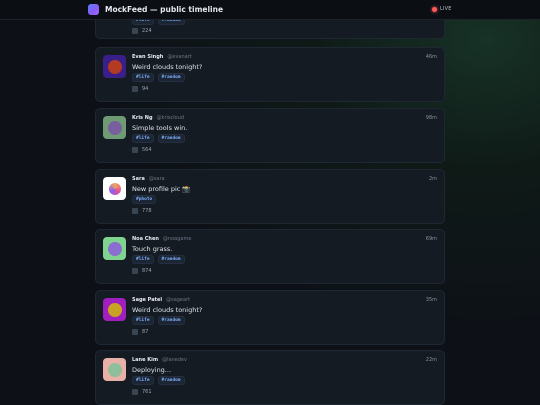 Image resolution: width=540 pixels, height=405 pixels. Describe the element at coordinates (142, 118) in the screenshot. I see `author-name: Kris Ng` at that location.